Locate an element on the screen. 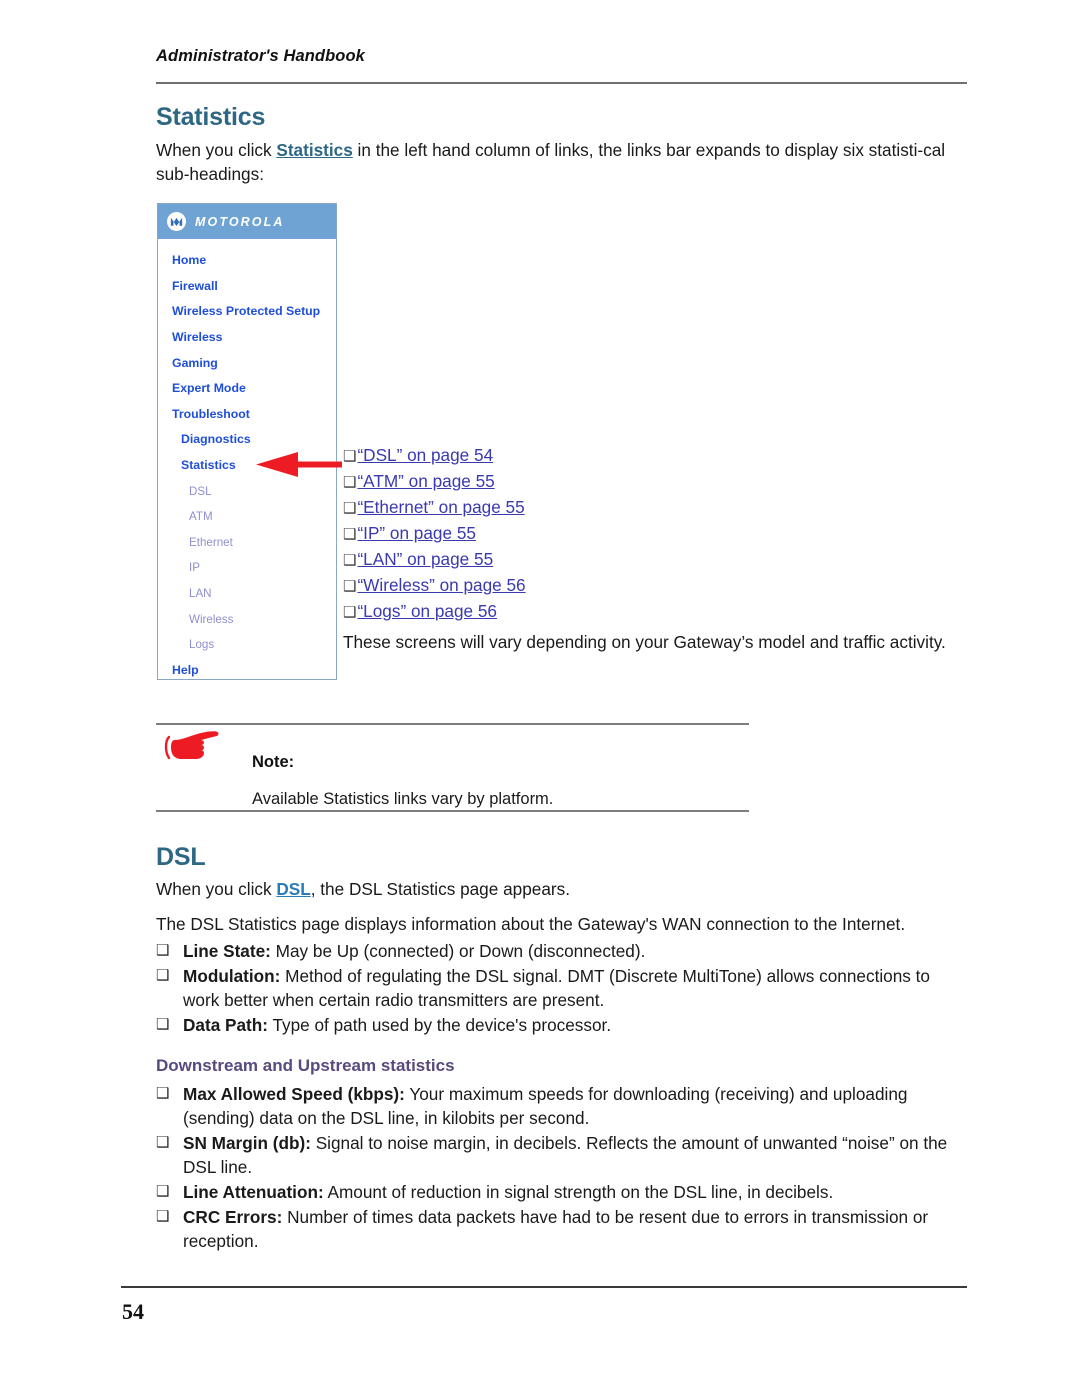 Image resolution: width=1080 pixels, height=1397 pixels. nav-item-firewall: Firewall is located at coordinates (247, 287).